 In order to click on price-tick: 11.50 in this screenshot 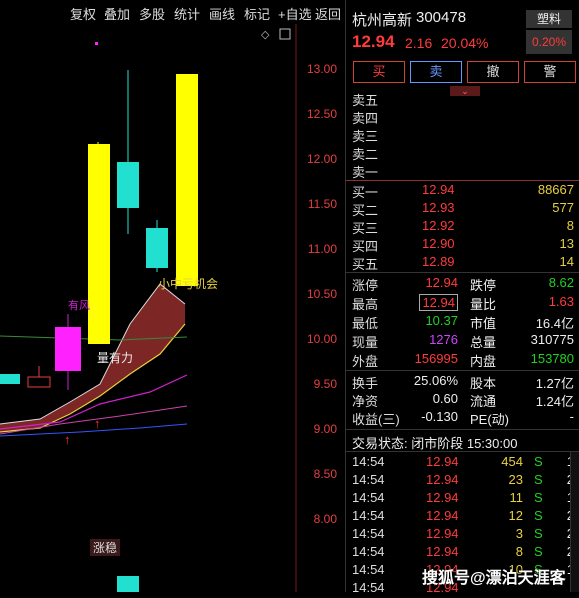, I will do `click(322, 204)`.